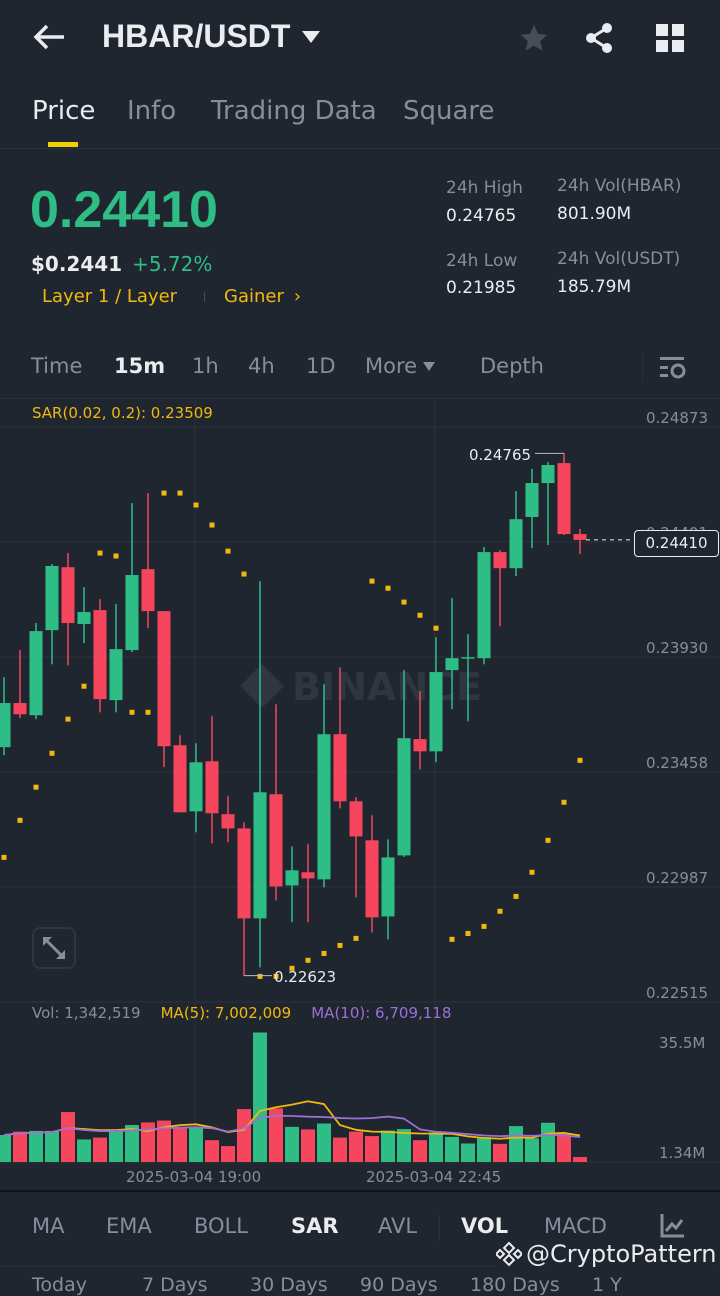 This screenshot has height=1296, width=720. I want to click on indicator-avl: AVL, so click(397, 1226).